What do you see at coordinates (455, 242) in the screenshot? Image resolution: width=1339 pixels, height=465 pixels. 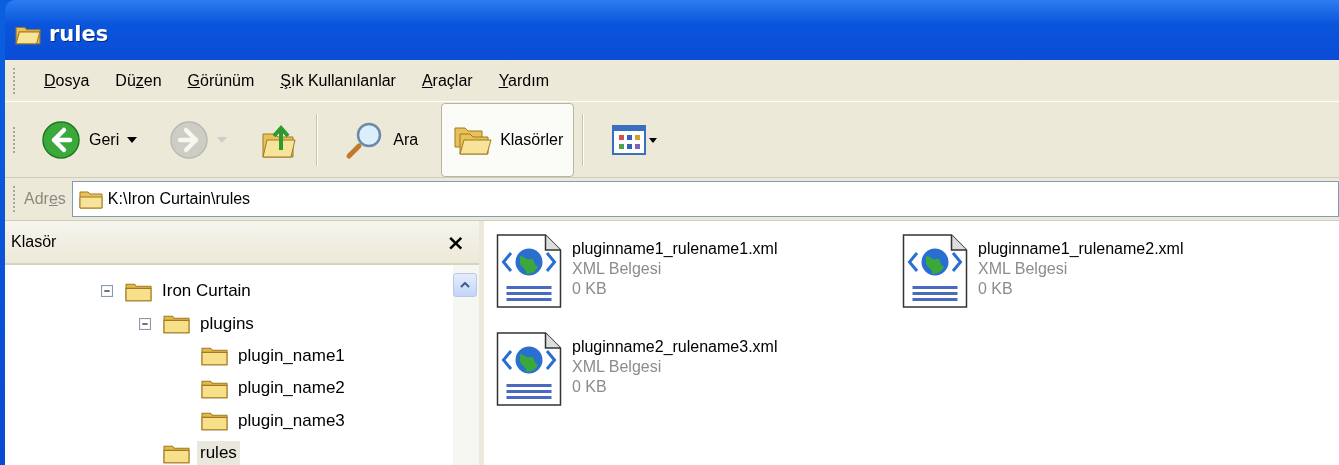 I see `close-button: ×` at bounding box center [455, 242].